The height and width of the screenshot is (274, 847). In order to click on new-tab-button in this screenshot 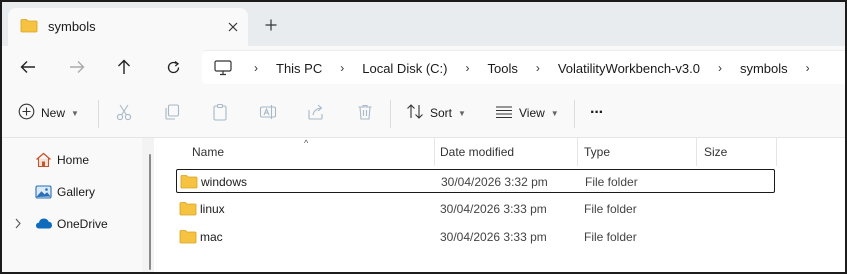, I will do `click(271, 25)`.